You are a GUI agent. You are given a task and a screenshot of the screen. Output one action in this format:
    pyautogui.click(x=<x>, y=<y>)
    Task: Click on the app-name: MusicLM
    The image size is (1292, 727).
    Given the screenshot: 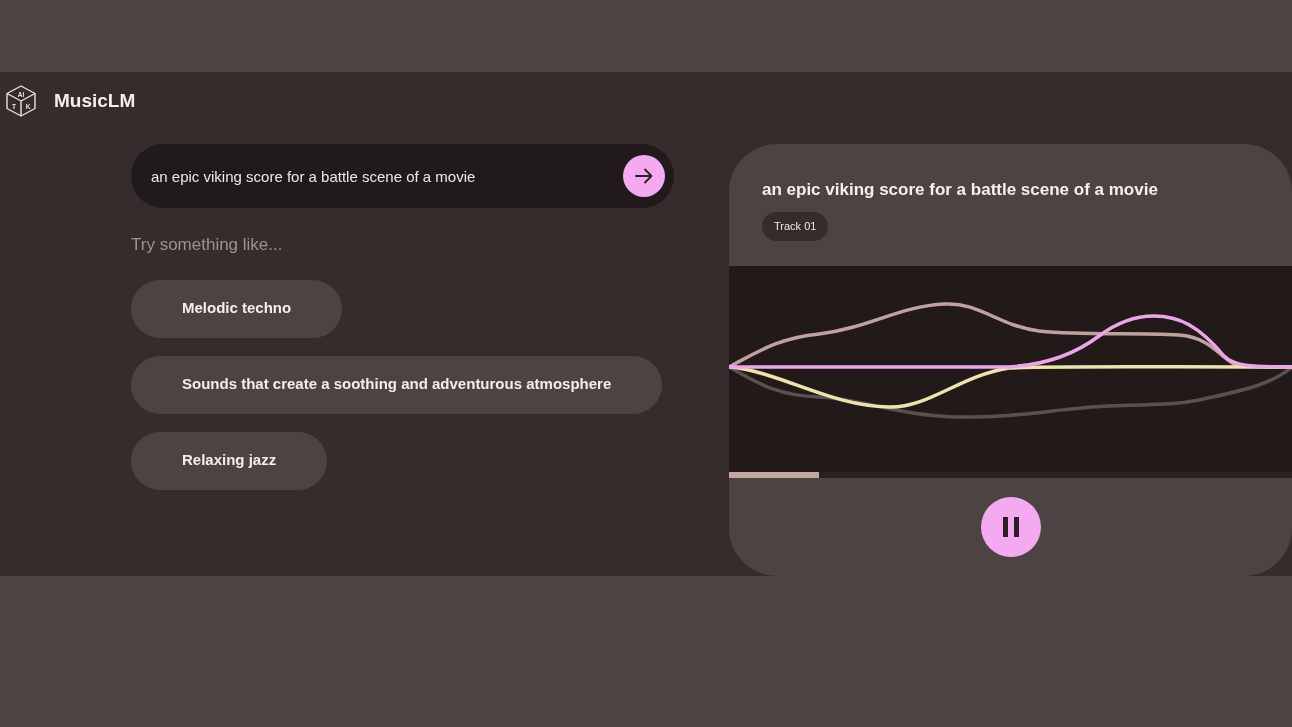 What is the action you would take?
    pyautogui.click(x=95, y=100)
    